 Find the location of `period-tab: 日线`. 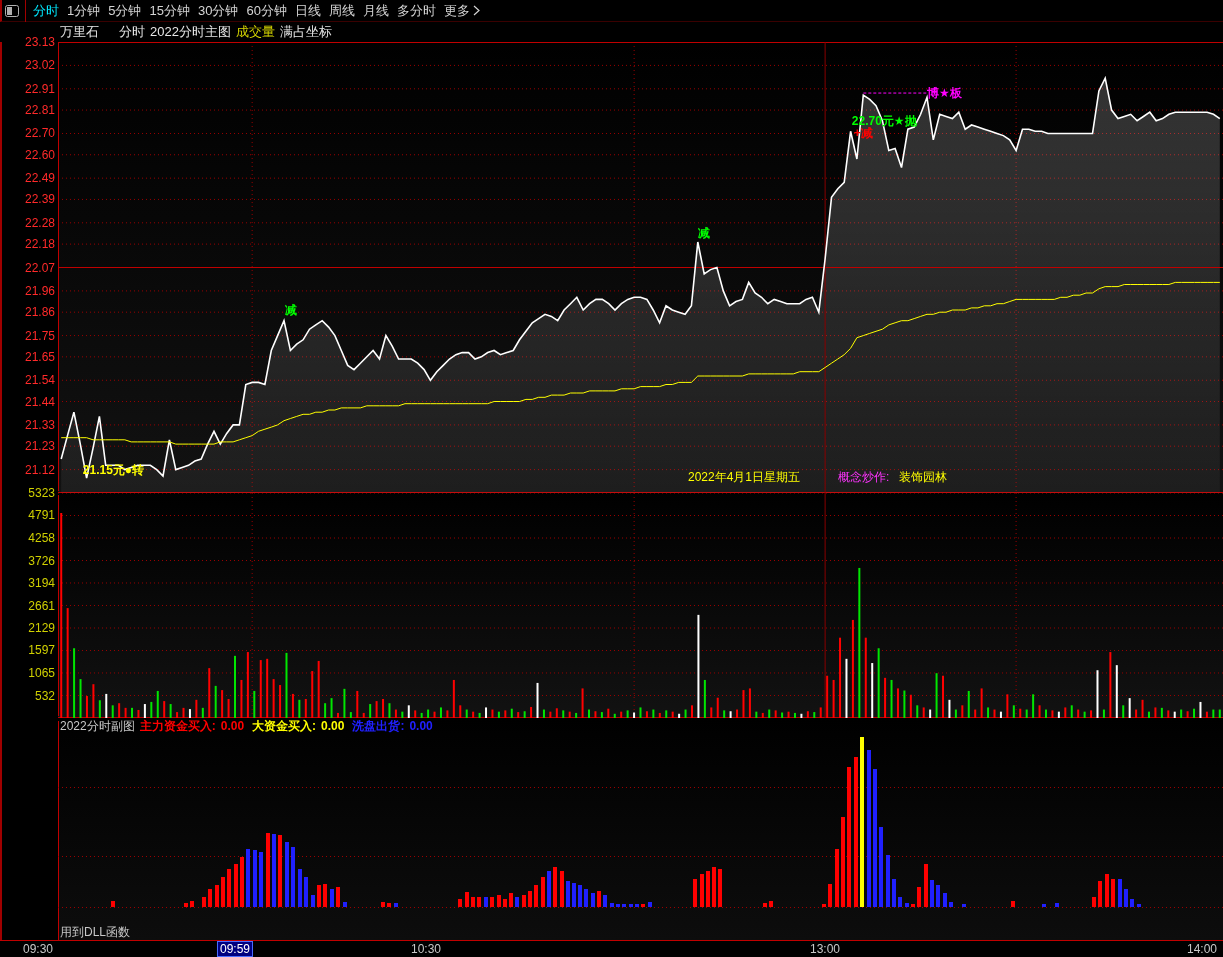

period-tab: 日线 is located at coordinates (307, 10).